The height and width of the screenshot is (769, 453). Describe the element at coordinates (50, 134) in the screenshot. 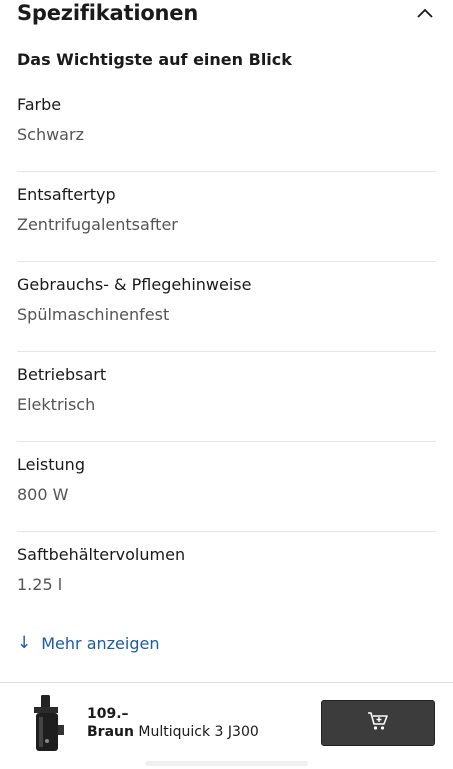

I see `spec-value: Schwarz` at that location.